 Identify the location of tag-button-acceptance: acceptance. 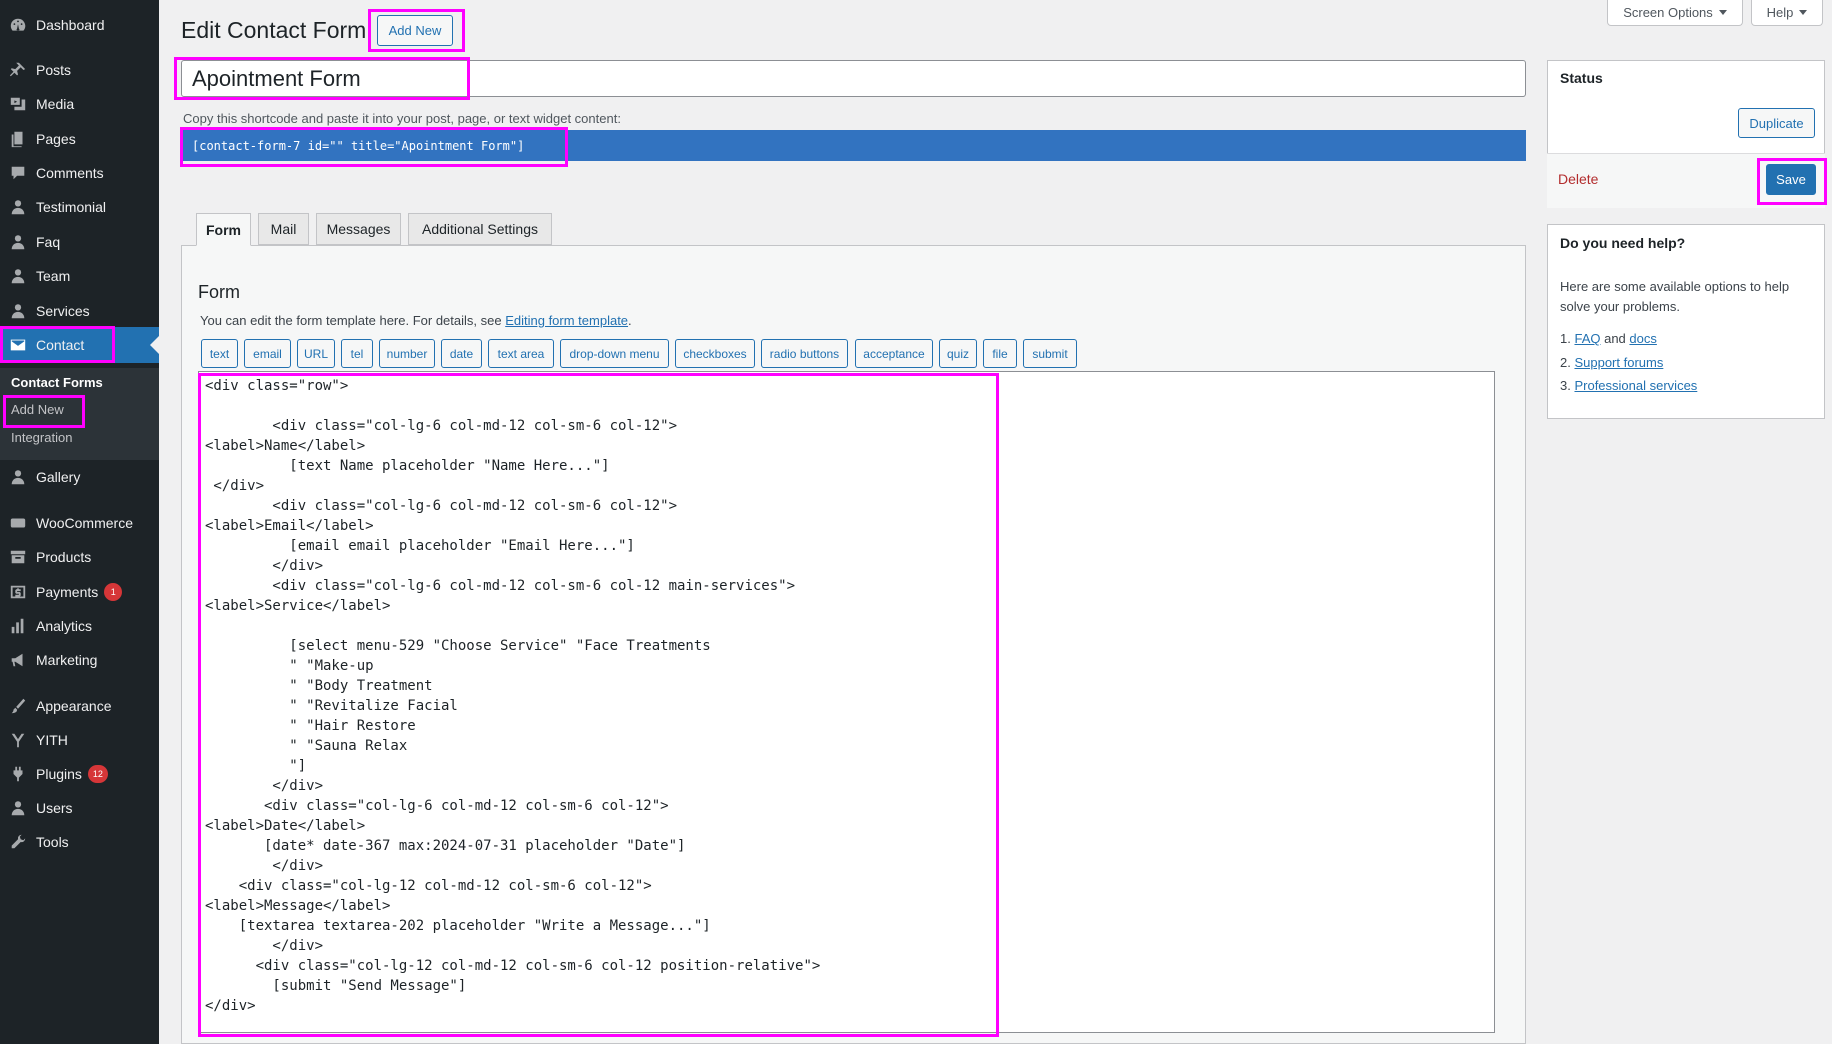
(894, 353).